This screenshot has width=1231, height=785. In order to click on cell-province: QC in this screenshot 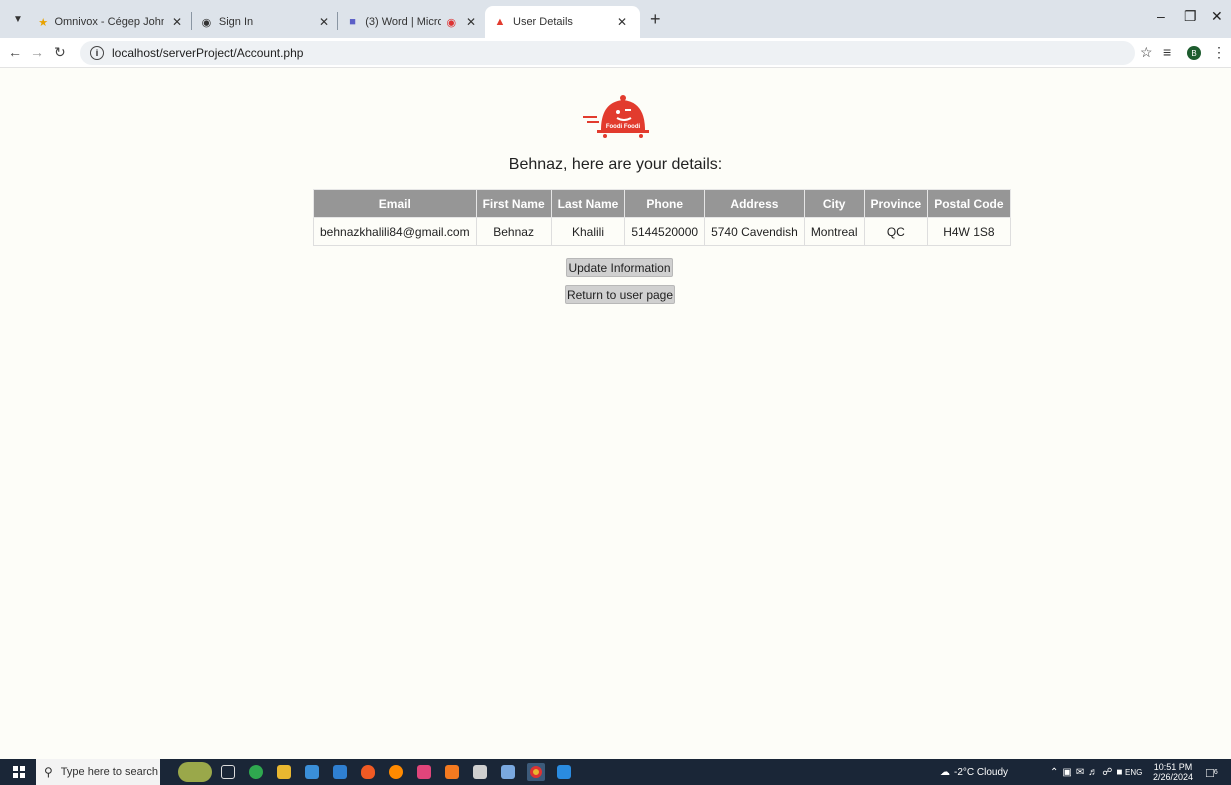, I will do `click(896, 231)`.